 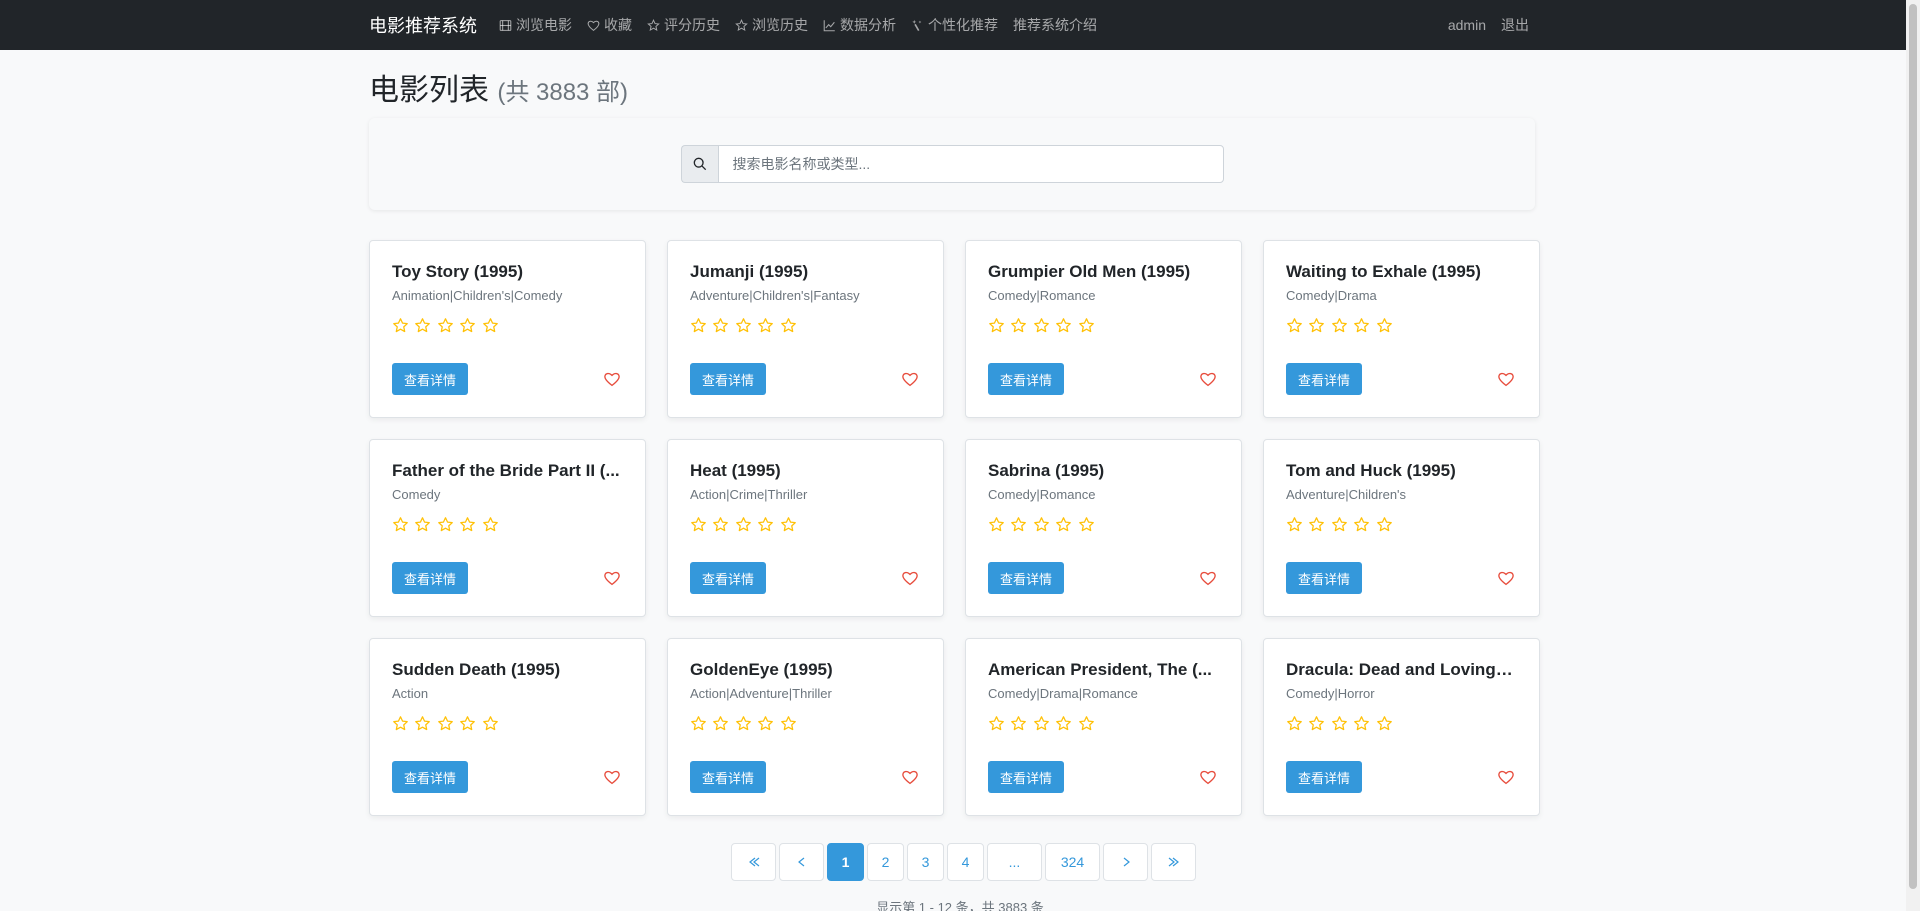 What do you see at coordinates (1173, 862) in the screenshot?
I see `last-page-button` at bounding box center [1173, 862].